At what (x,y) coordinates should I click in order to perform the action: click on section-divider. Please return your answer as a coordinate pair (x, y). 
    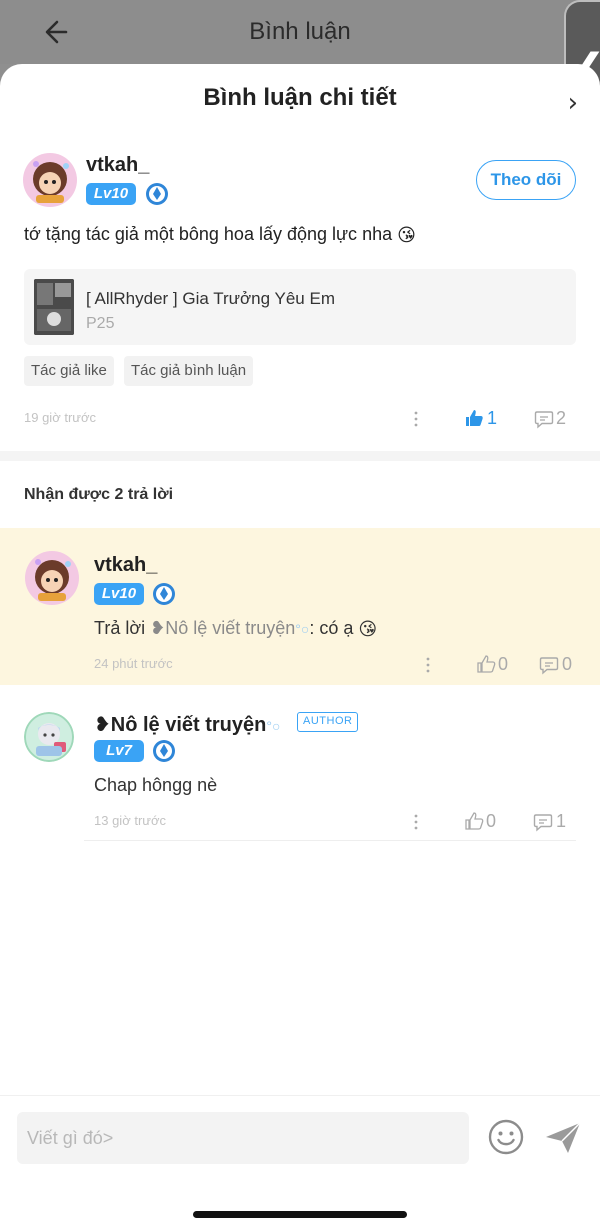
    Looking at the image, I should click on (300, 456).